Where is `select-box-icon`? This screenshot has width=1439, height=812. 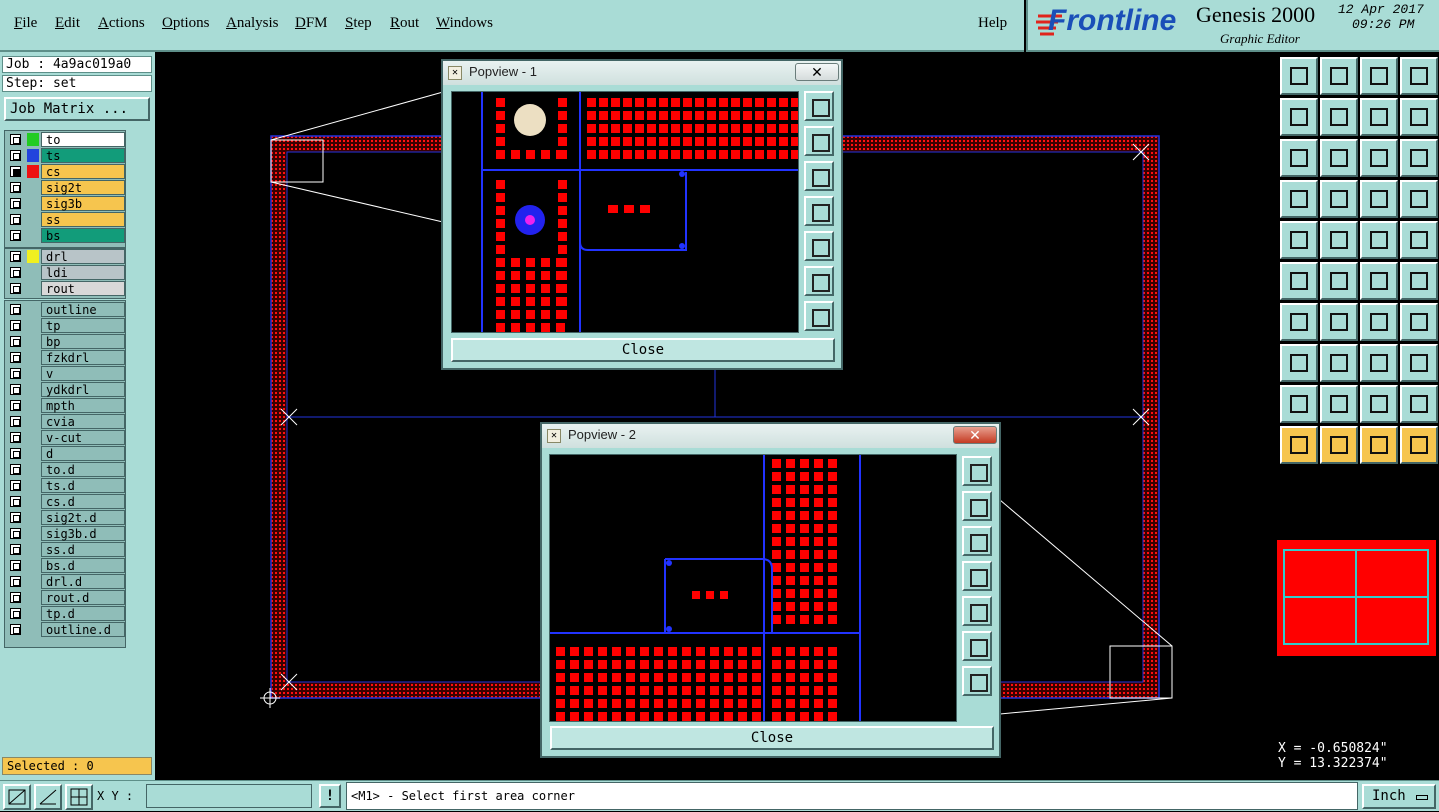 select-box-icon is located at coordinates (1339, 445).